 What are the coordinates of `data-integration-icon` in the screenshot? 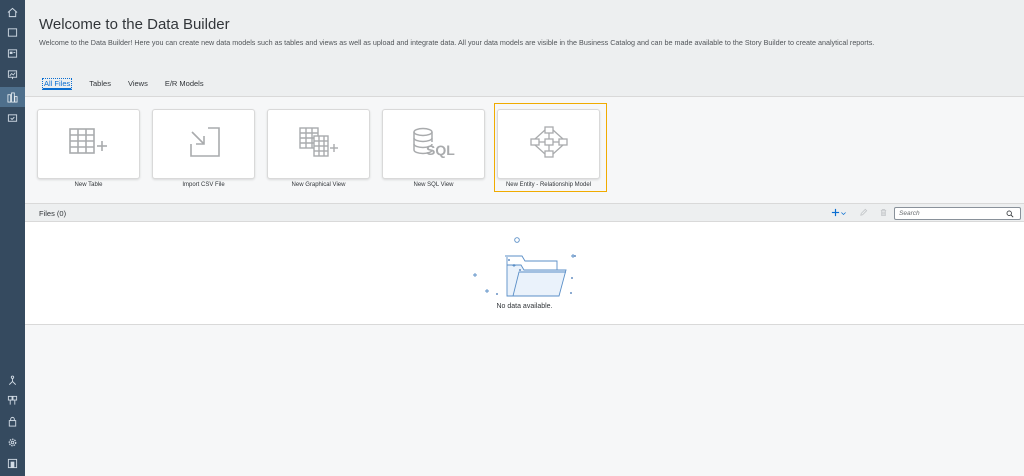 It's located at (12, 118).